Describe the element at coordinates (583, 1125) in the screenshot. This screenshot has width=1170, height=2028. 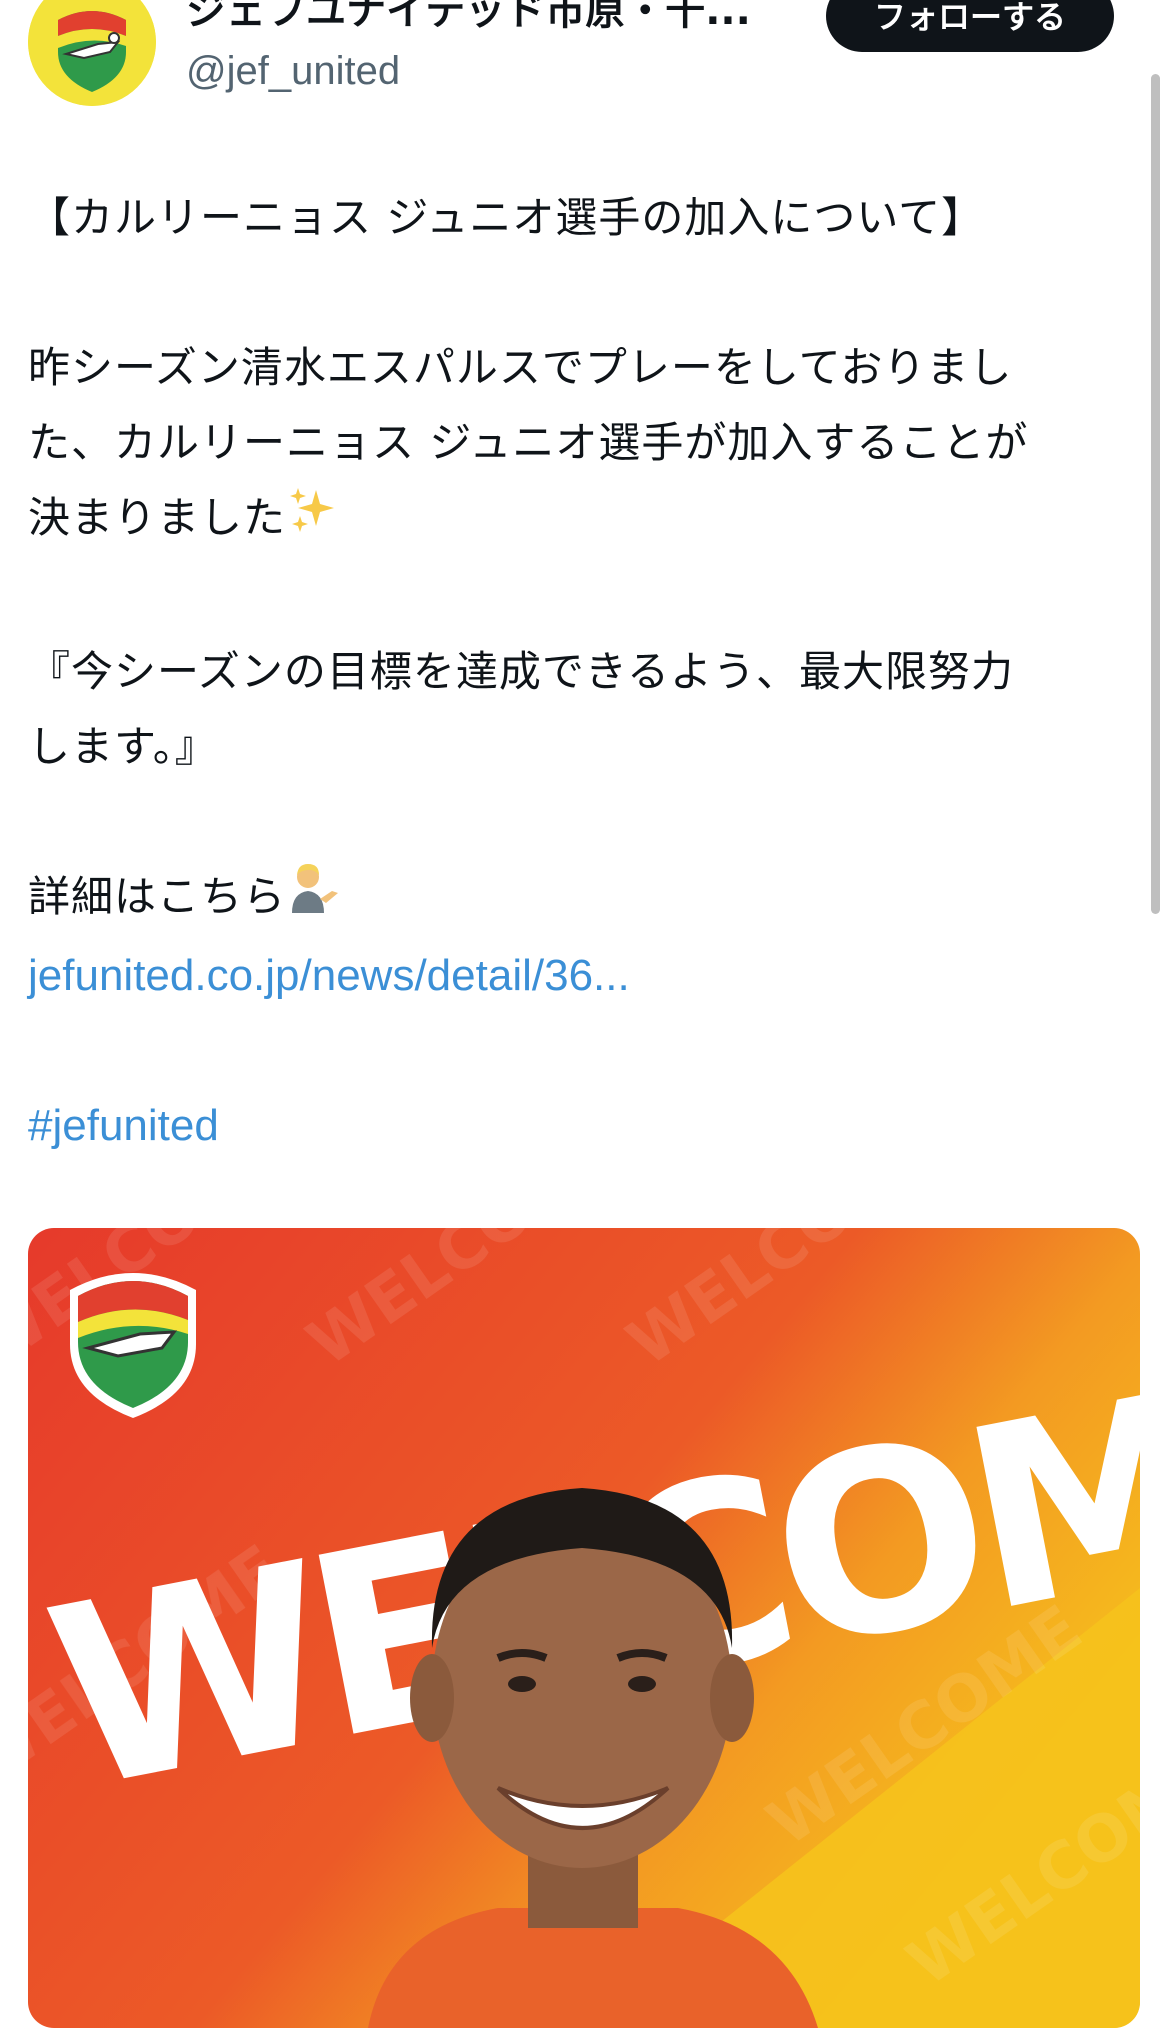
I see `tweet-hashtag: #jefunited` at that location.